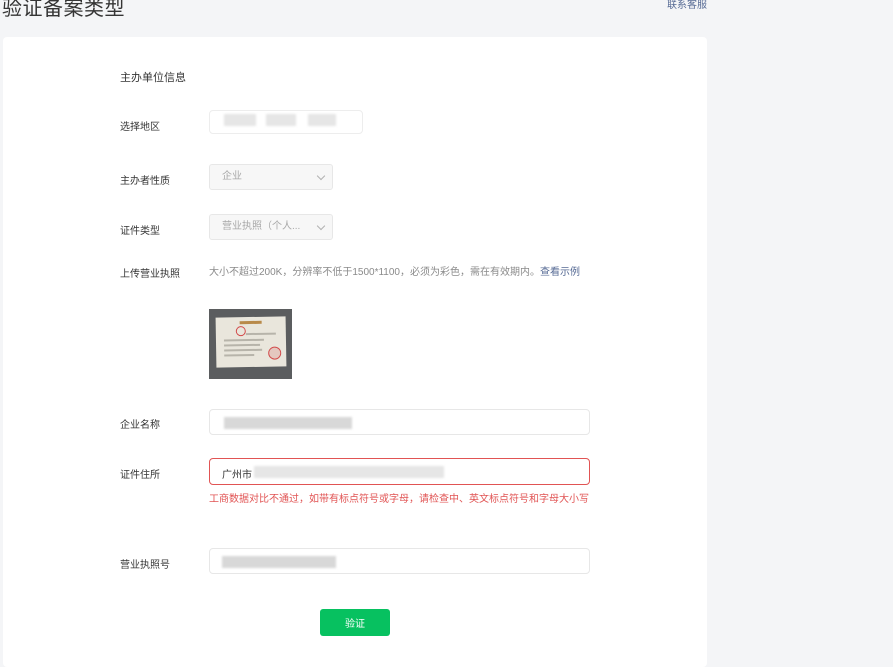 This screenshot has width=893, height=667. What do you see at coordinates (140, 425) in the screenshot?
I see `company-name-label: 企业名称` at bounding box center [140, 425].